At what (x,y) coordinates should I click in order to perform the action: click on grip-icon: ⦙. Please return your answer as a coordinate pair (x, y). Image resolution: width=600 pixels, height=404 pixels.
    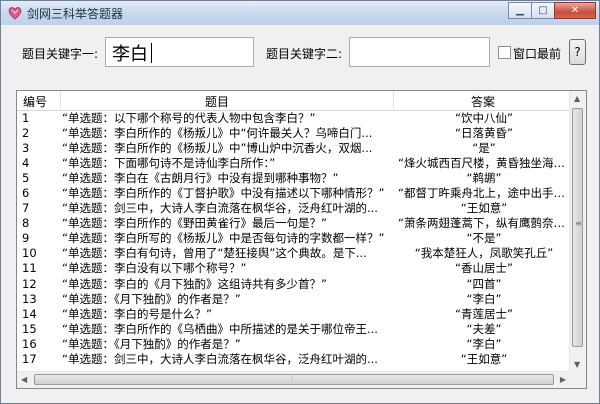
    Looking at the image, I should click on (292, 378).